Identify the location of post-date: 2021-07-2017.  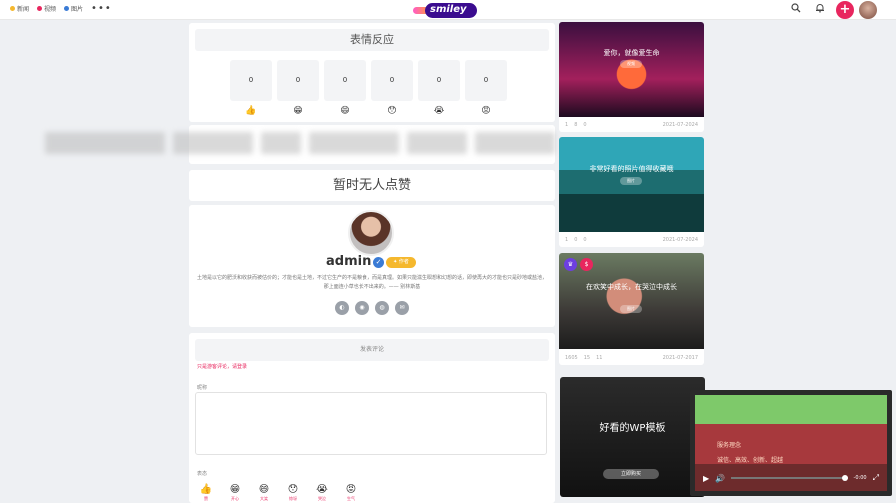
(680, 358).